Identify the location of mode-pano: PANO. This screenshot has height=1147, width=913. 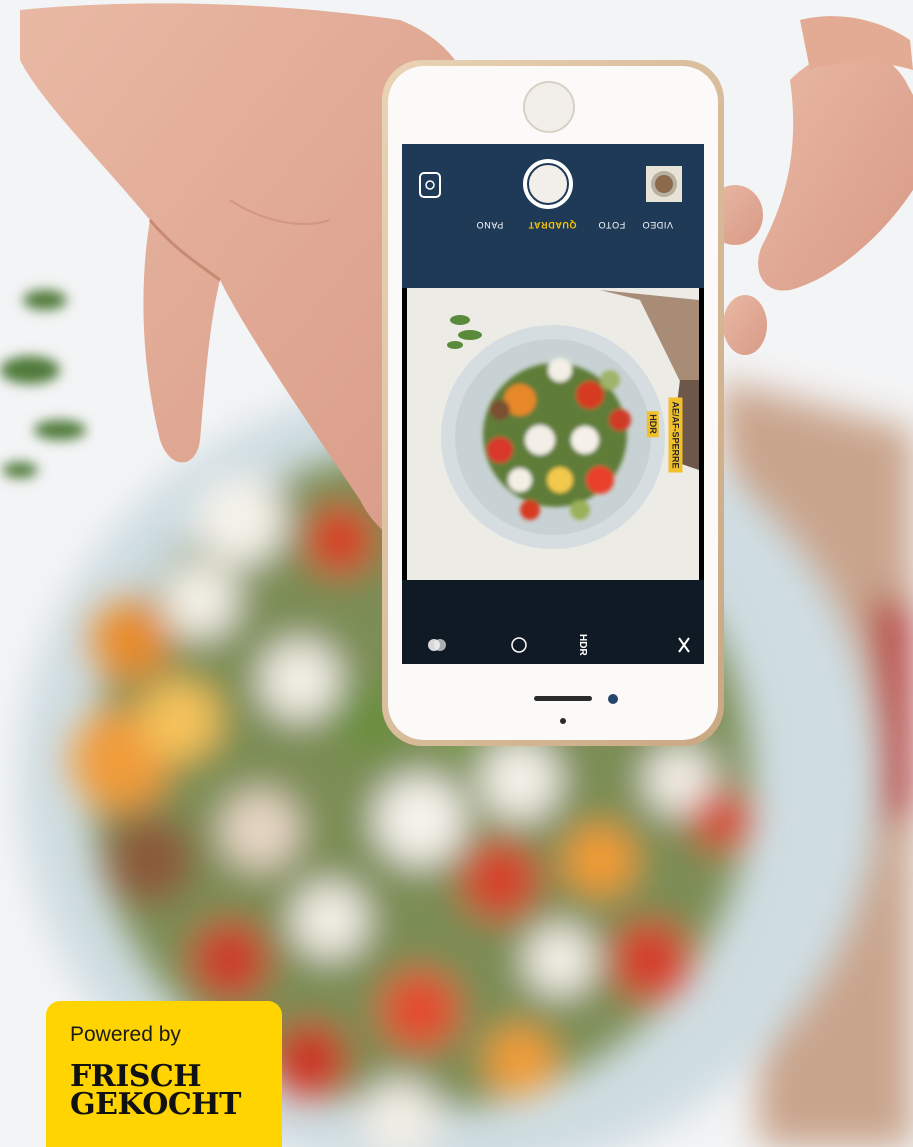
(489, 225).